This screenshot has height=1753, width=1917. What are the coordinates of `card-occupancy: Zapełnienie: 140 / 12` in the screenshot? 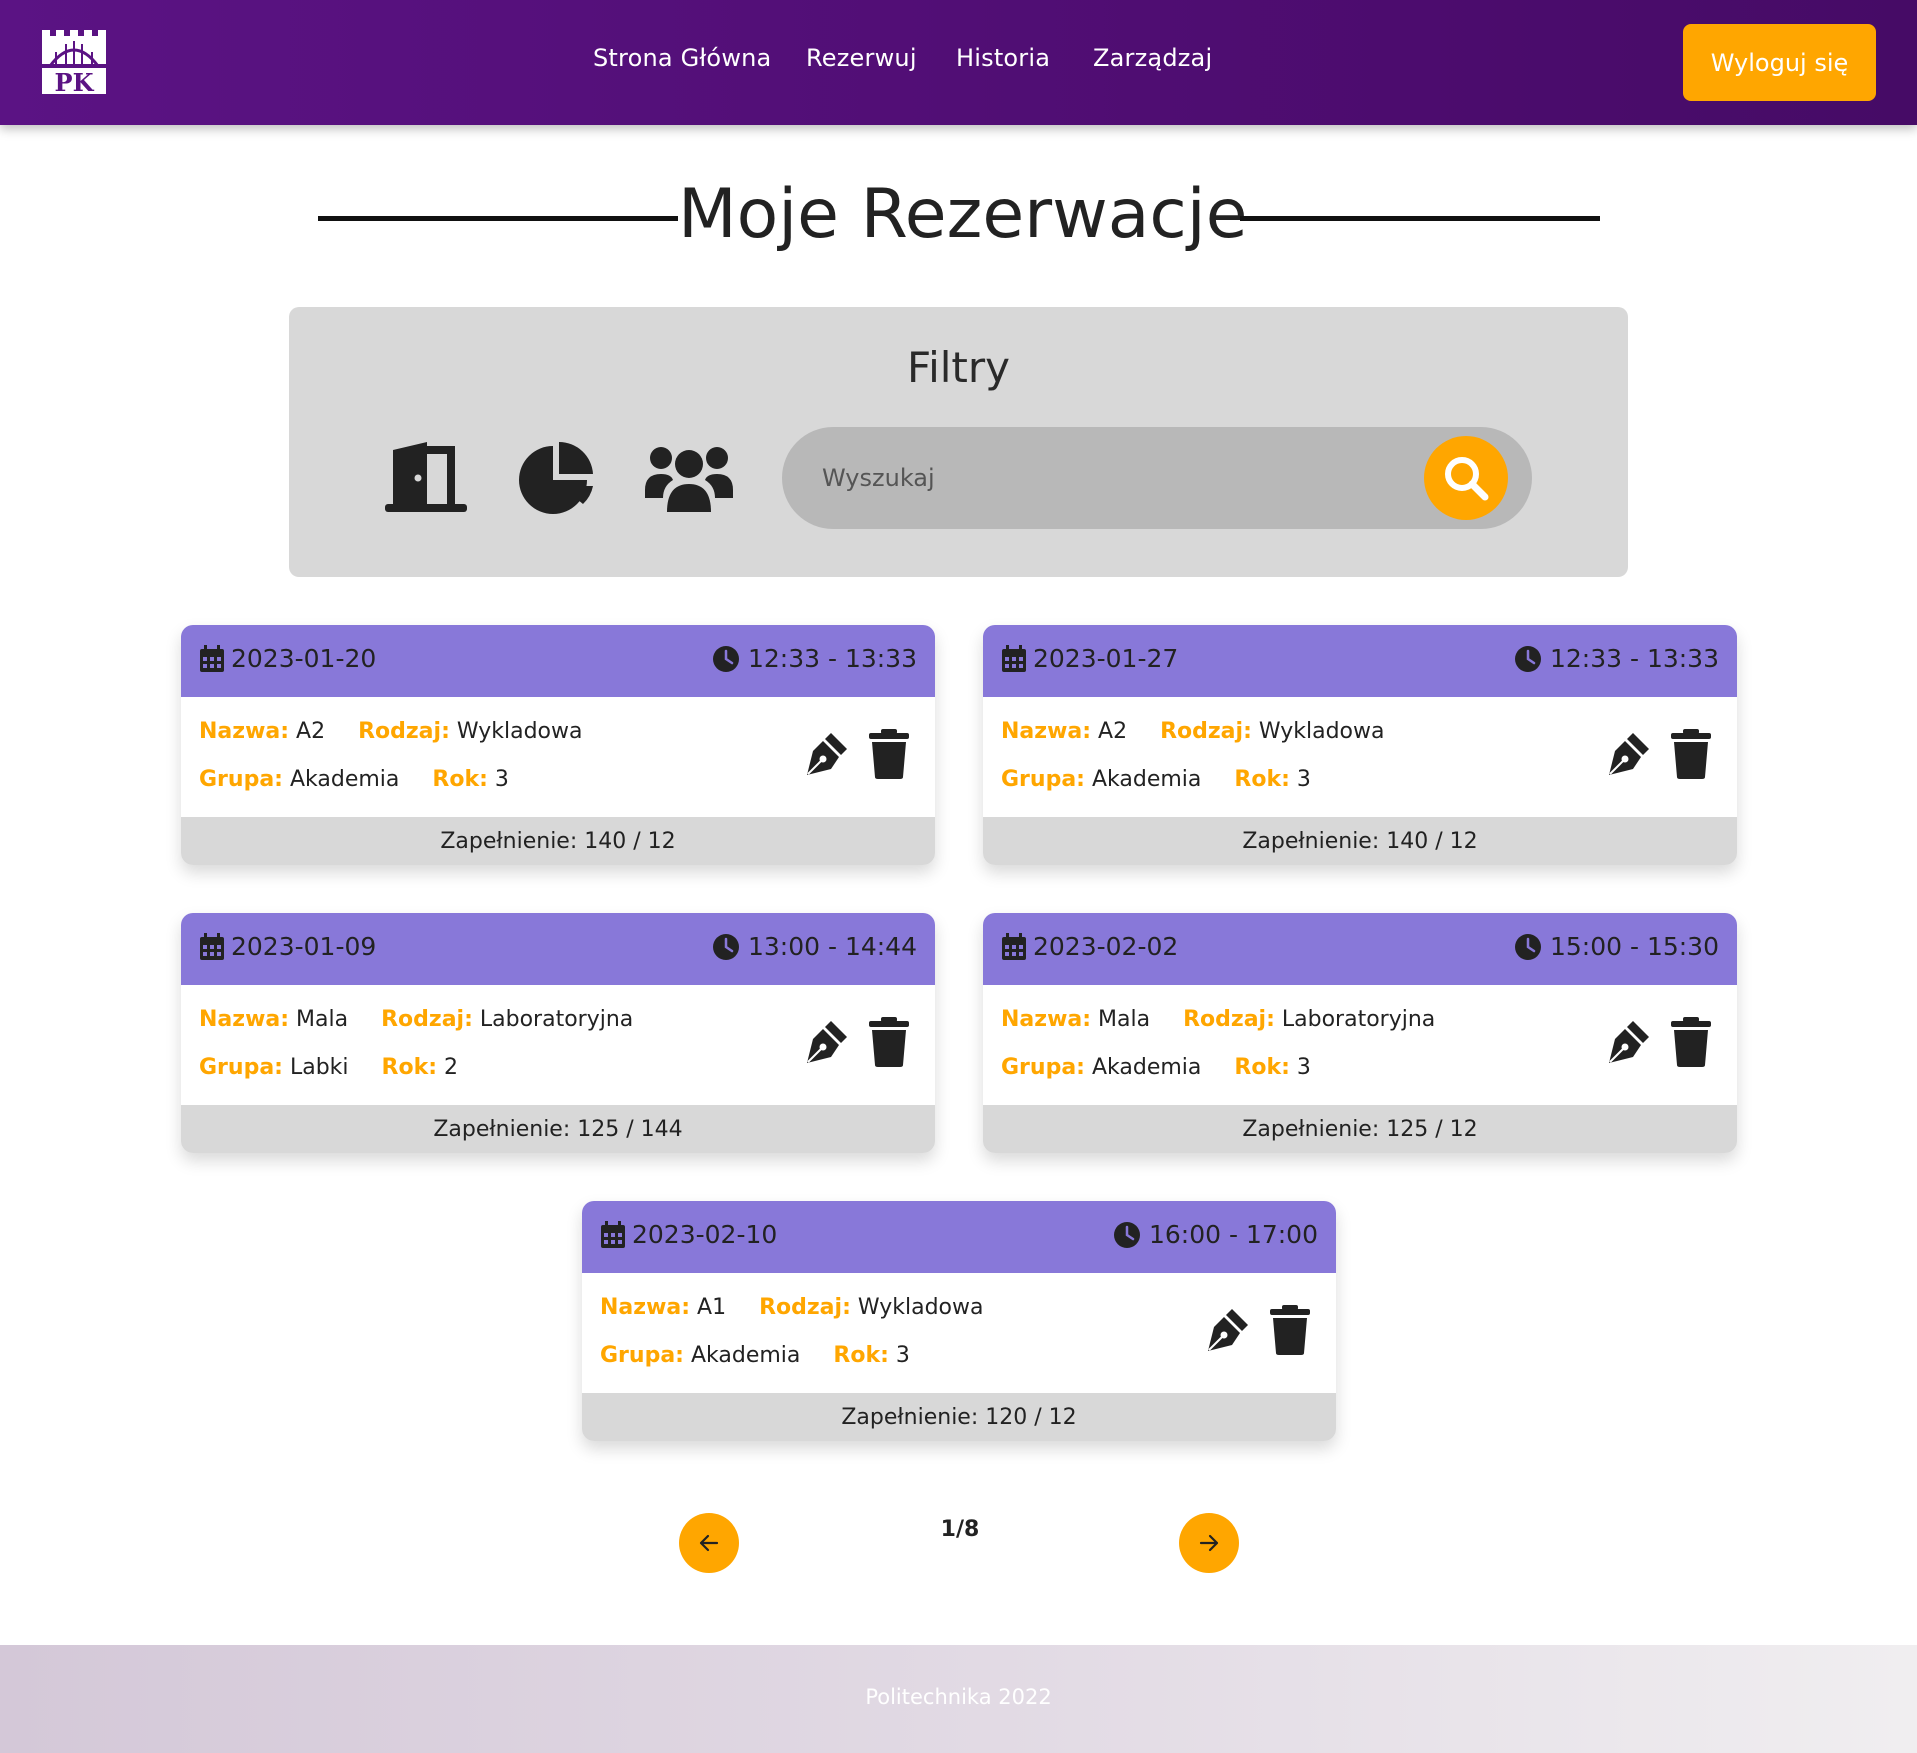 It's located at (558, 841).